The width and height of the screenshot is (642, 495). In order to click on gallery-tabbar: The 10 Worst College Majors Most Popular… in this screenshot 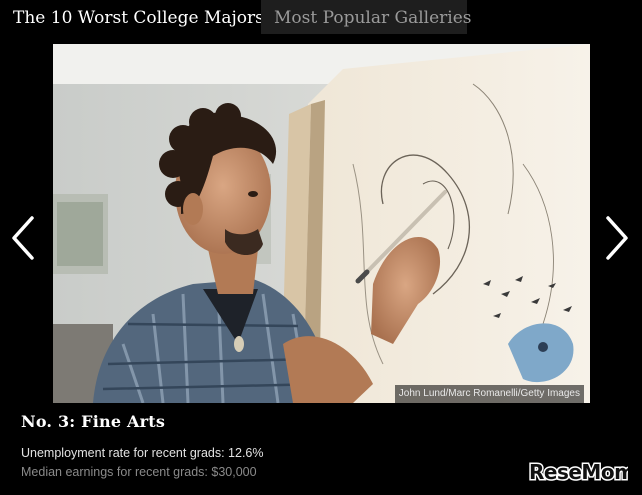, I will do `click(321, 17)`.